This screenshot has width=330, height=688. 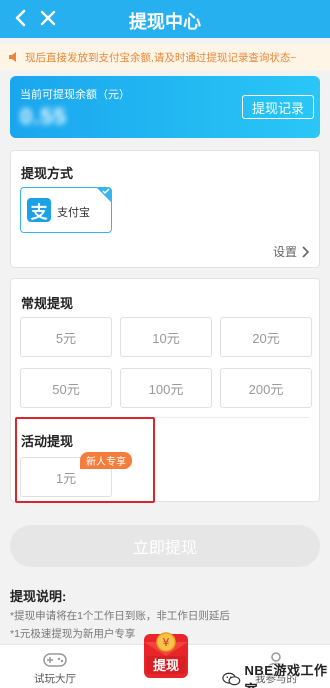 What do you see at coordinates (266, 337) in the screenshot?
I see `amount-option: 20元` at bounding box center [266, 337].